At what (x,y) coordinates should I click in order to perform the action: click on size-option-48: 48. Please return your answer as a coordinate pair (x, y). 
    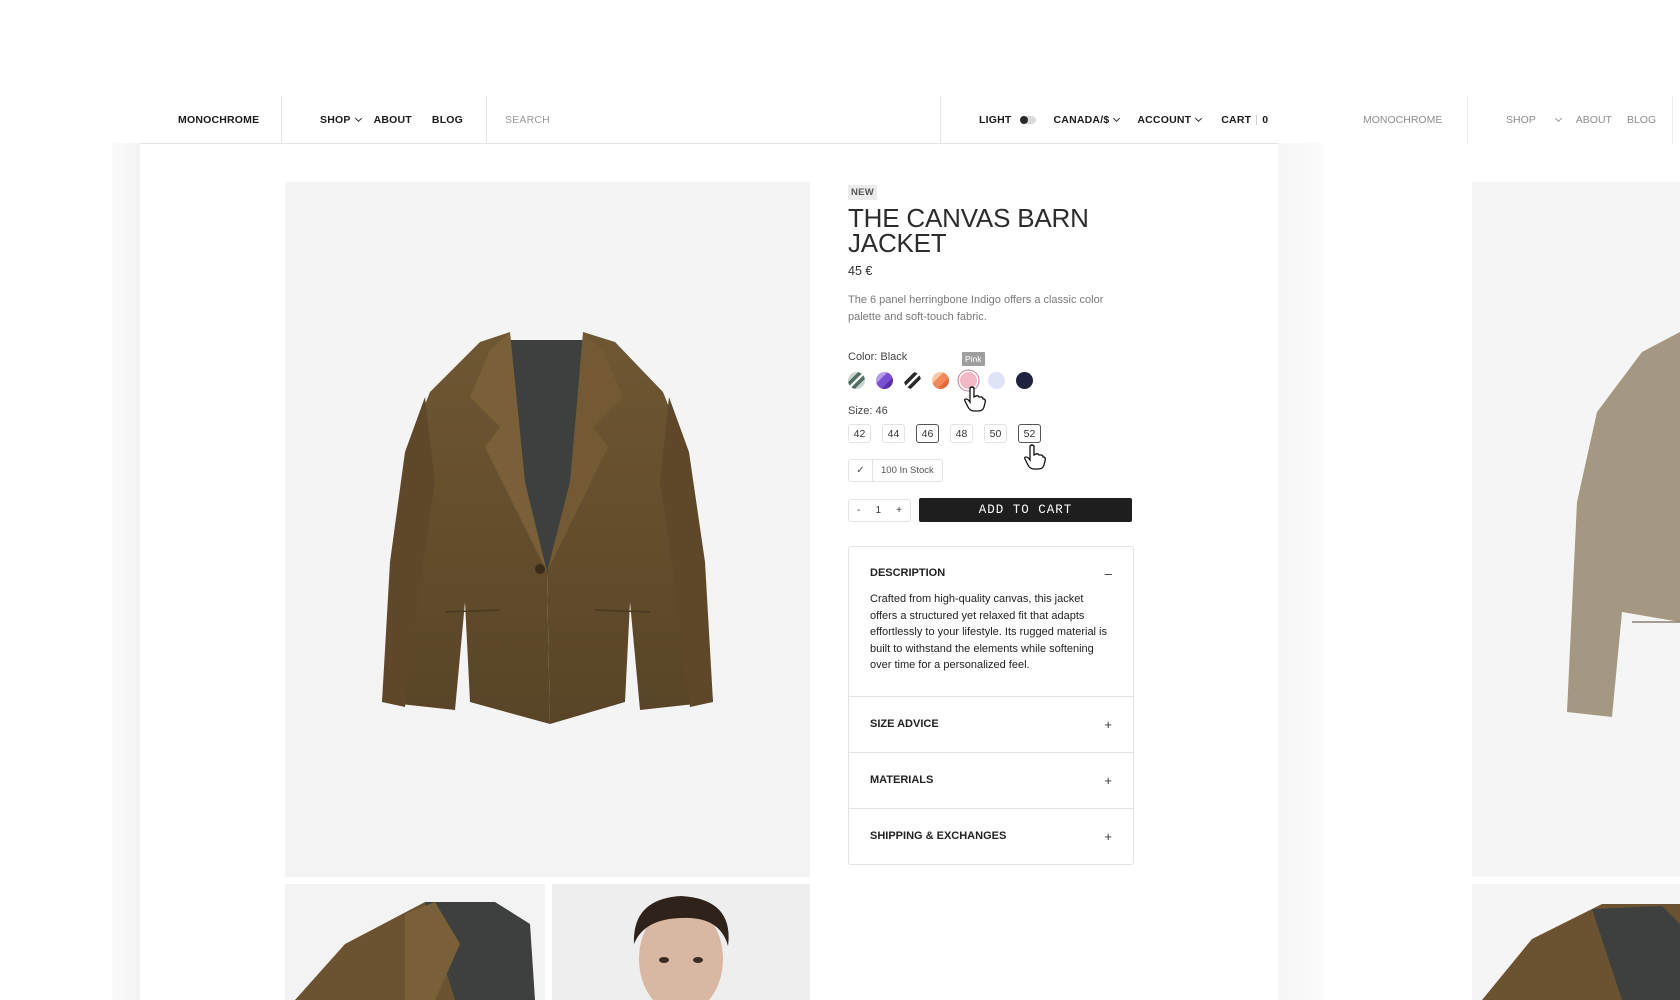
    Looking at the image, I should click on (961, 433).